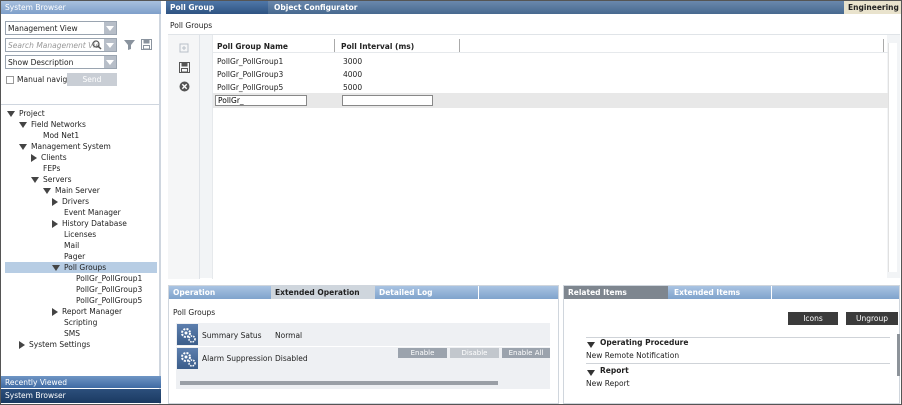  I want to click on enable-all-button: Enable All, so click(526, 353).